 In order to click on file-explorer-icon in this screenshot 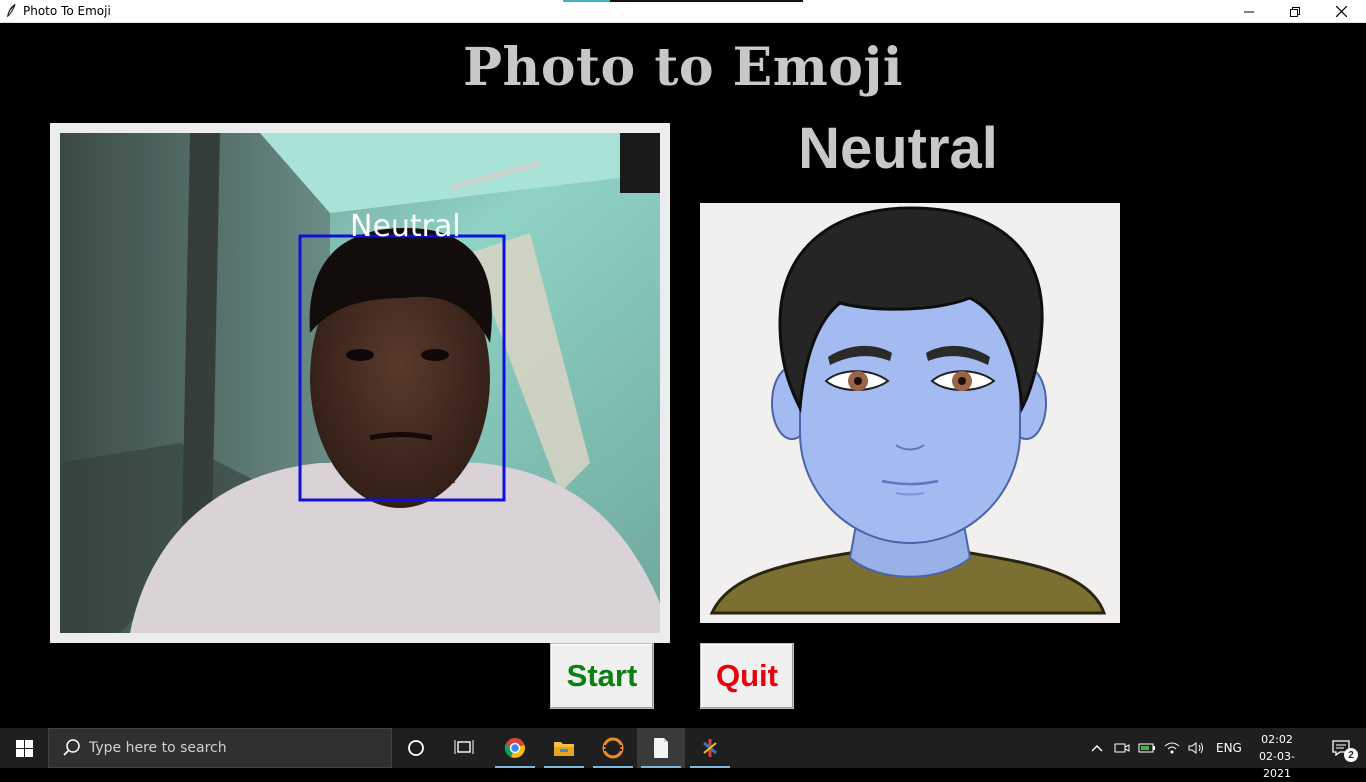, I will do `click(564, 749)`.